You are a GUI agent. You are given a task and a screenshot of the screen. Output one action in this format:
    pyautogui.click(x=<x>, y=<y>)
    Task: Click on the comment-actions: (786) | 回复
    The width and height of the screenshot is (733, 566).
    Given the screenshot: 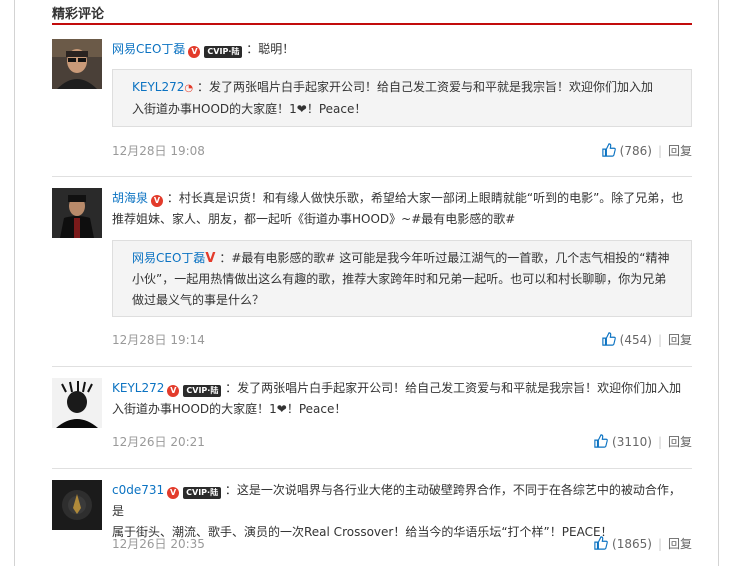 What is the action you would take?
    pyautogui.click(x=646, y=151)
    